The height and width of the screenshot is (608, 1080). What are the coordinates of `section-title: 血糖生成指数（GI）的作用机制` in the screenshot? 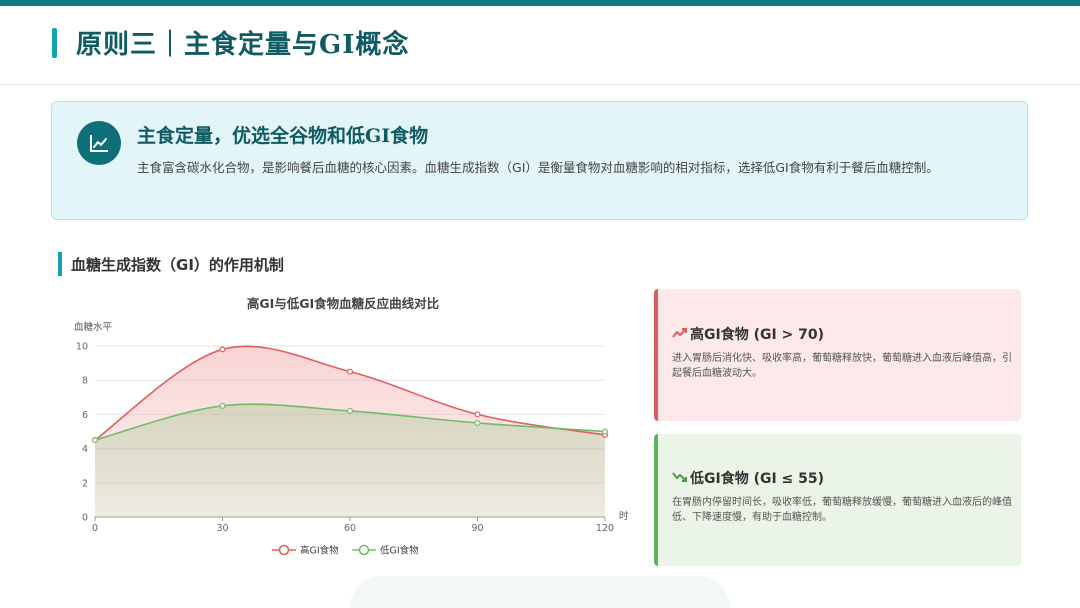 It's located at (177, 265).